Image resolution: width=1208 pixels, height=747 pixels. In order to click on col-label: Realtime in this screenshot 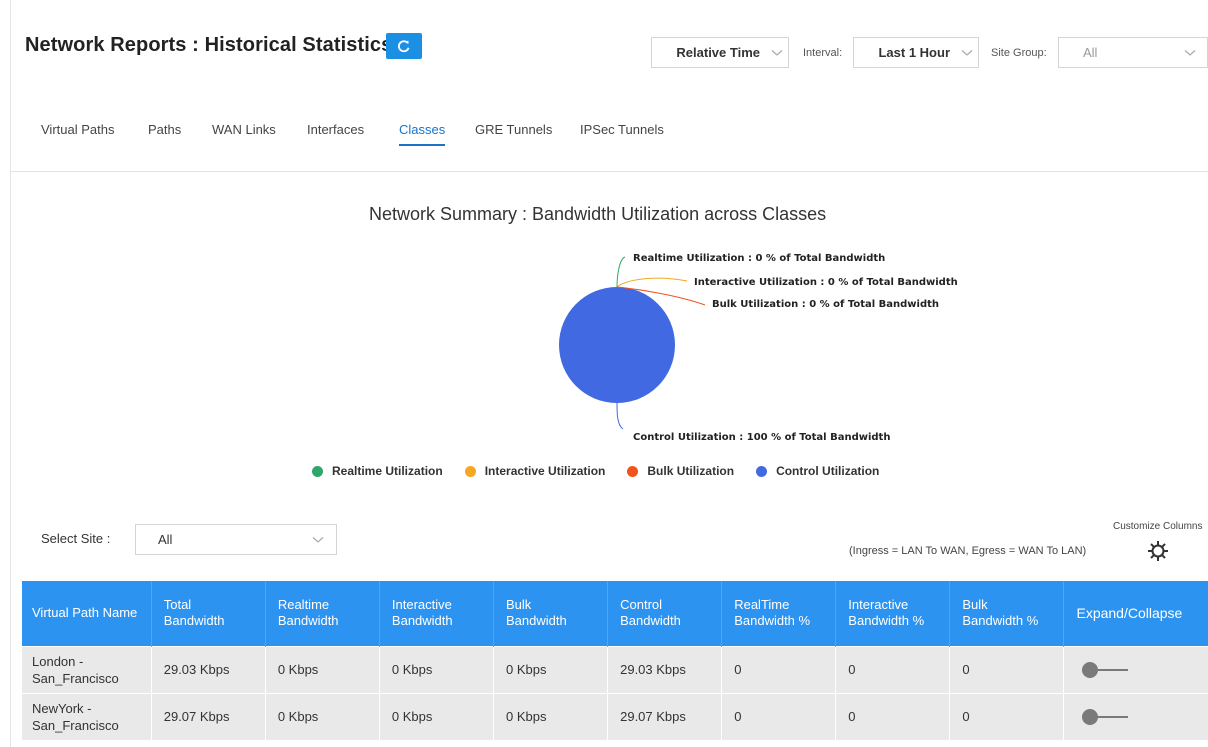, I will do `click(303, 605)`.